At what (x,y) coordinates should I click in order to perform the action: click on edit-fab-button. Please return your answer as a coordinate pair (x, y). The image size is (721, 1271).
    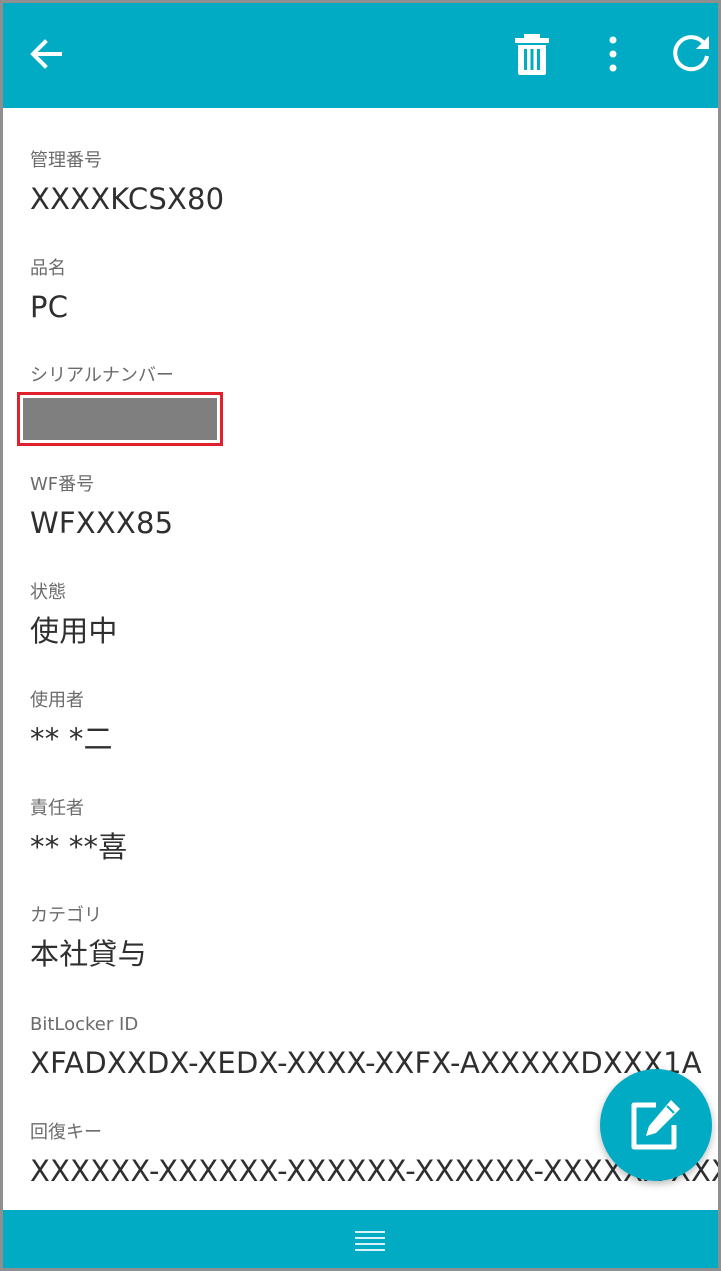
    Looking at the image, I should click on (656, 1125).